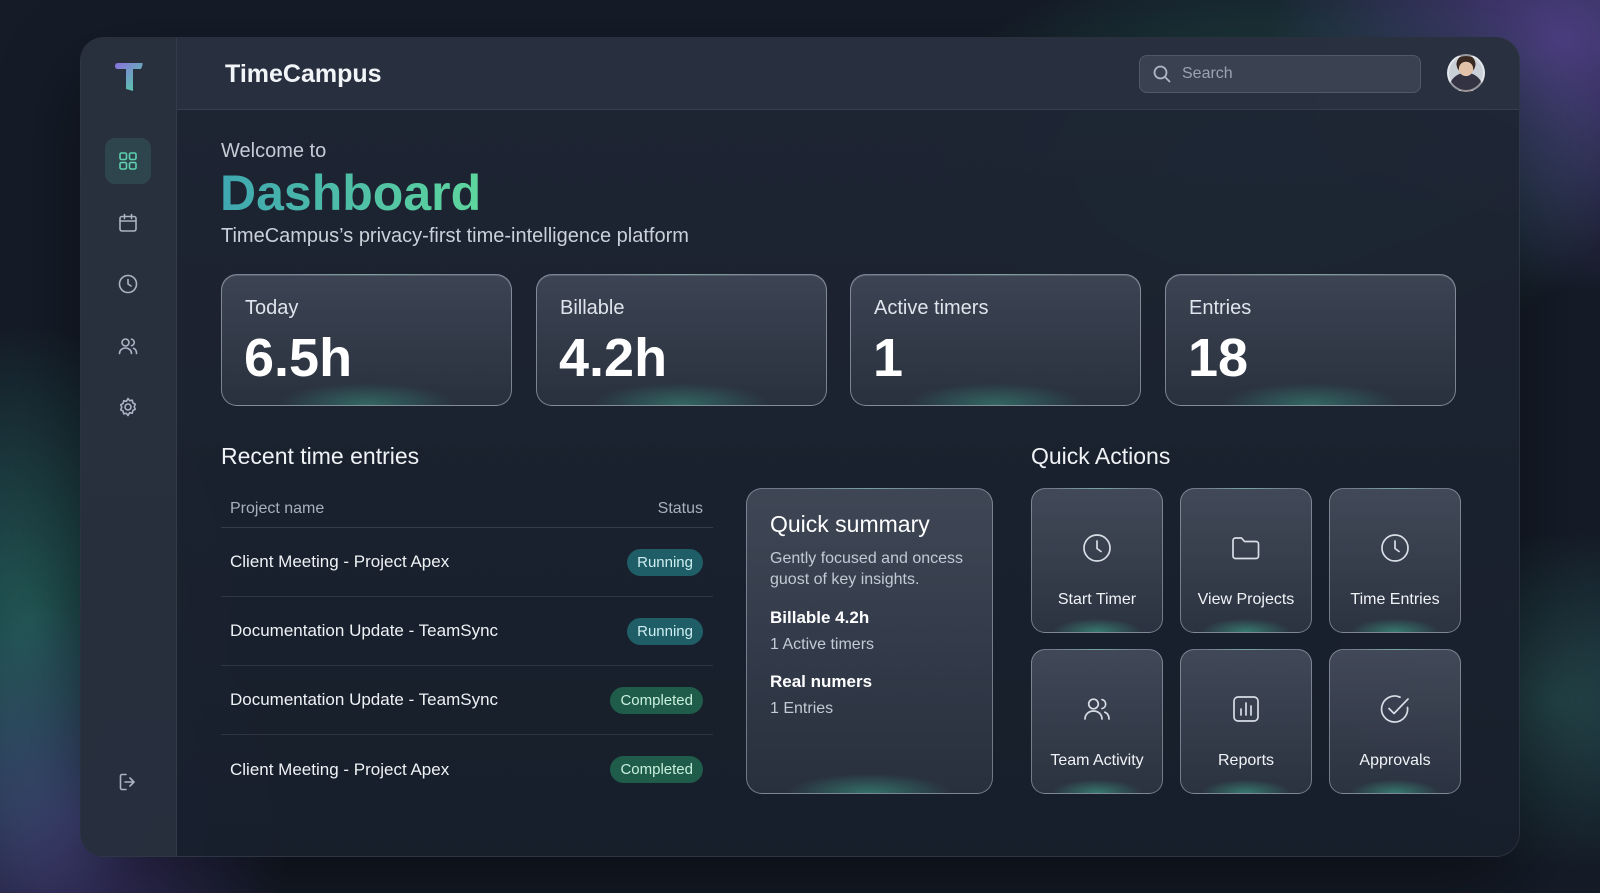  I want to click on quick-actions-title: Quick Actions, so click(1101, 456).